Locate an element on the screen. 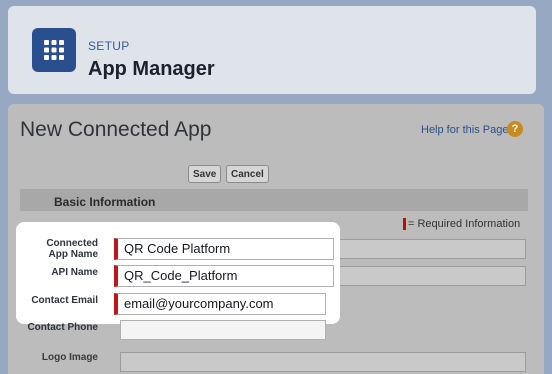 This screenshot has height=374, width=552. required-legend-text: = Required Information is located at coordinates (464, 224).